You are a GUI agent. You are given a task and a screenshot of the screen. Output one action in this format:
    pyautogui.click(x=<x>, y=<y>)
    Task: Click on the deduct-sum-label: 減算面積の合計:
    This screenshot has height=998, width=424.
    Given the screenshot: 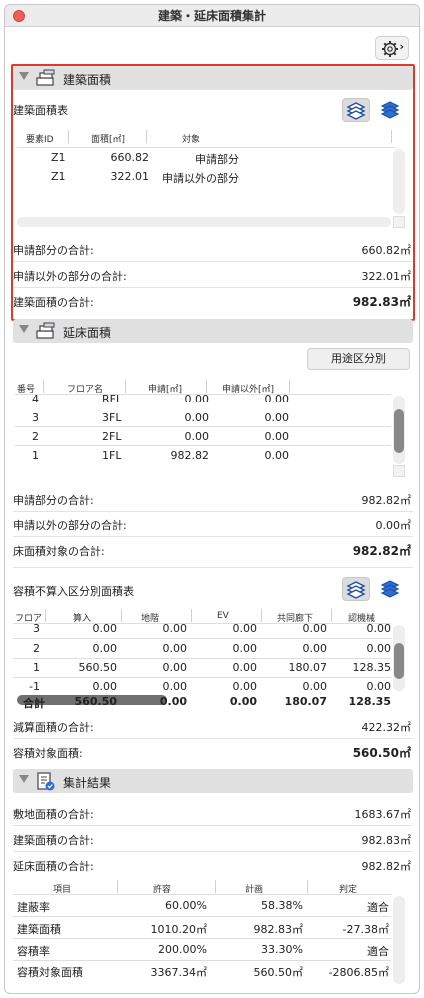 What is the action you would take?
    pyautogui.click(x=53, y=727)
    